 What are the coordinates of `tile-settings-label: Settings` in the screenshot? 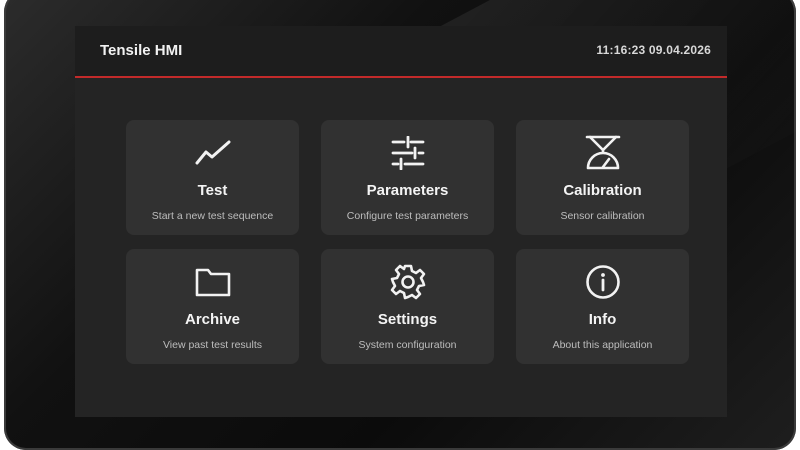 It's located at (407, 319).